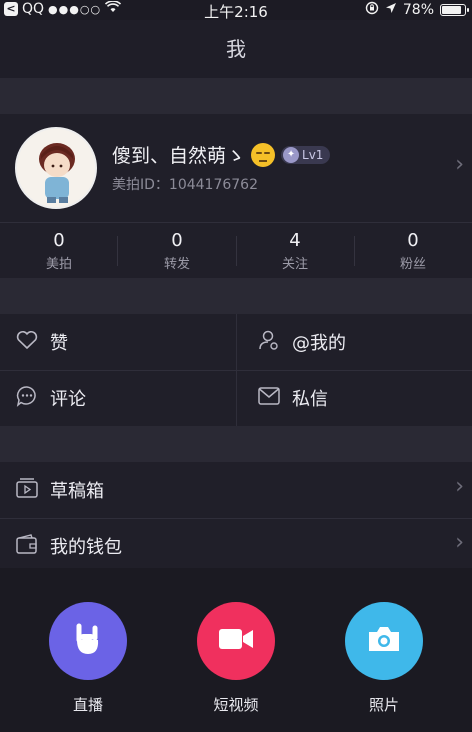 The height and width of the screenshot is (732, 472). Describe the element at coordinates (27, 546) in the screenshot. I see `wallet-icon` at that location.